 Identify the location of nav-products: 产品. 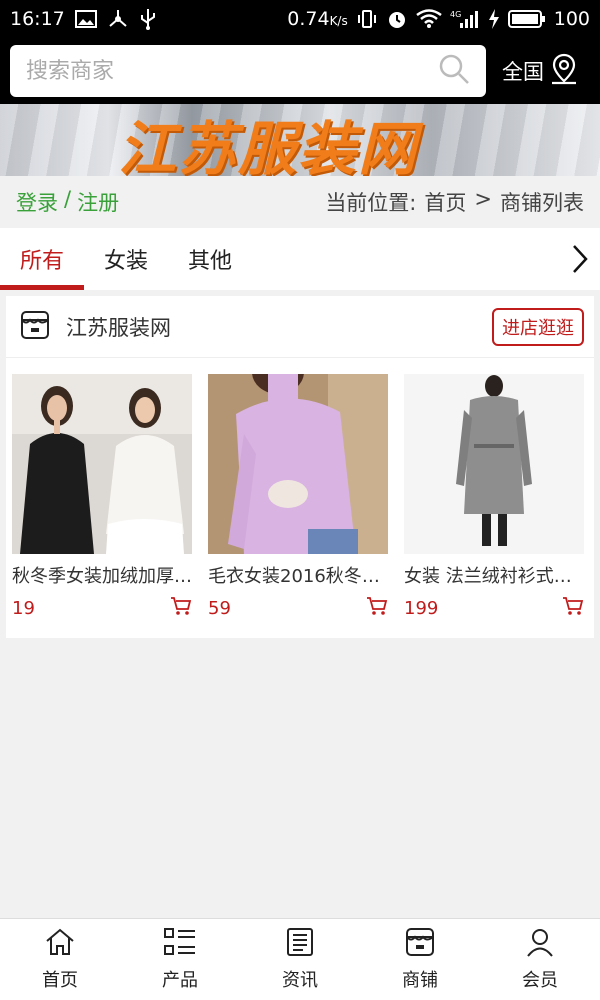
(180, 959).